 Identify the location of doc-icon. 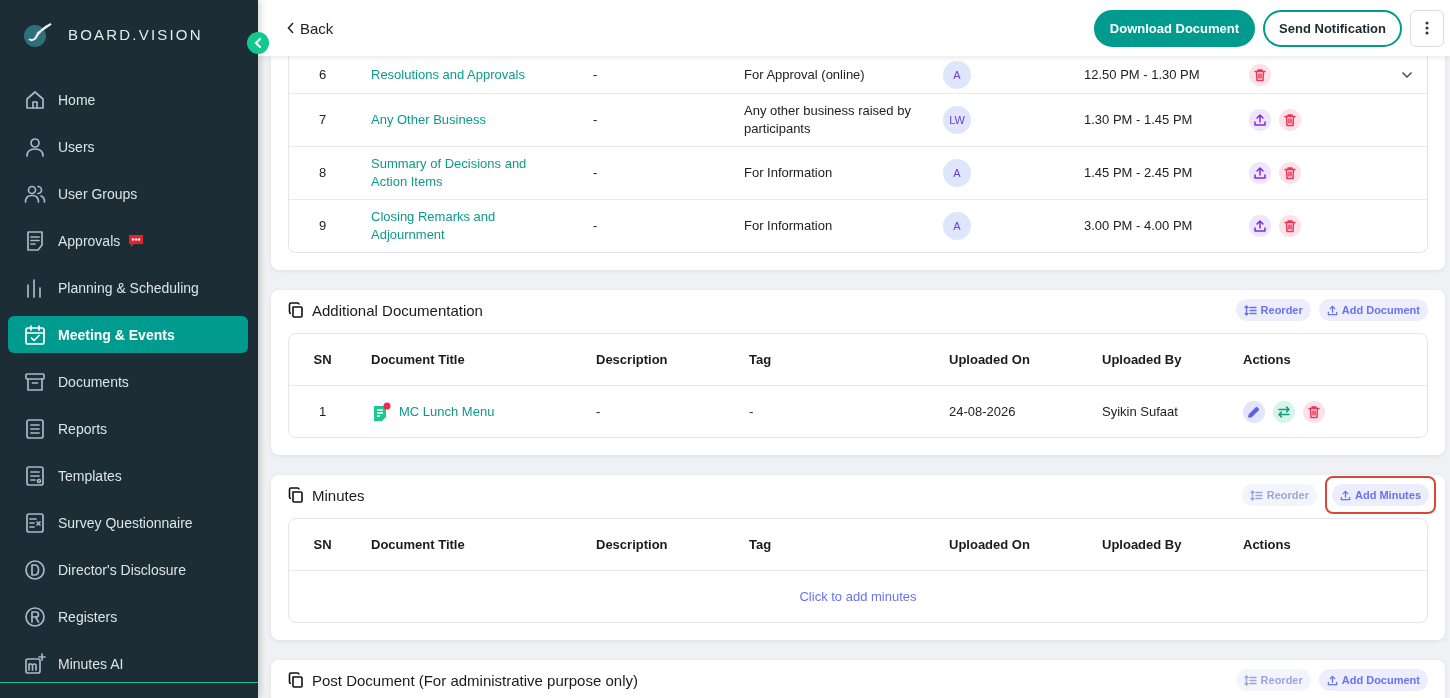
(35, 240).